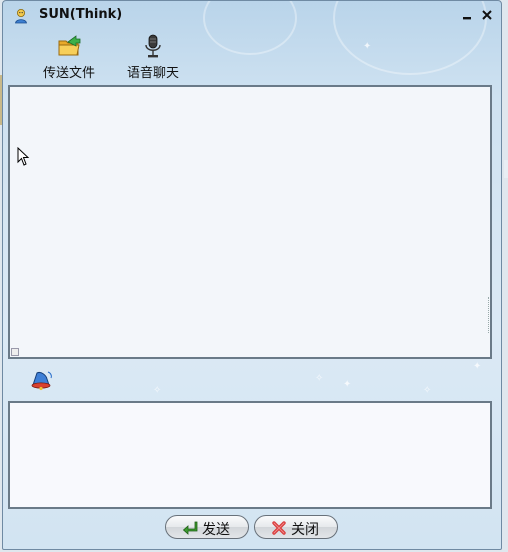 The image size is (508, 552). Describe the element at coordinates (153, 46) in the screenshot. I see `microphone-icon` at that location.